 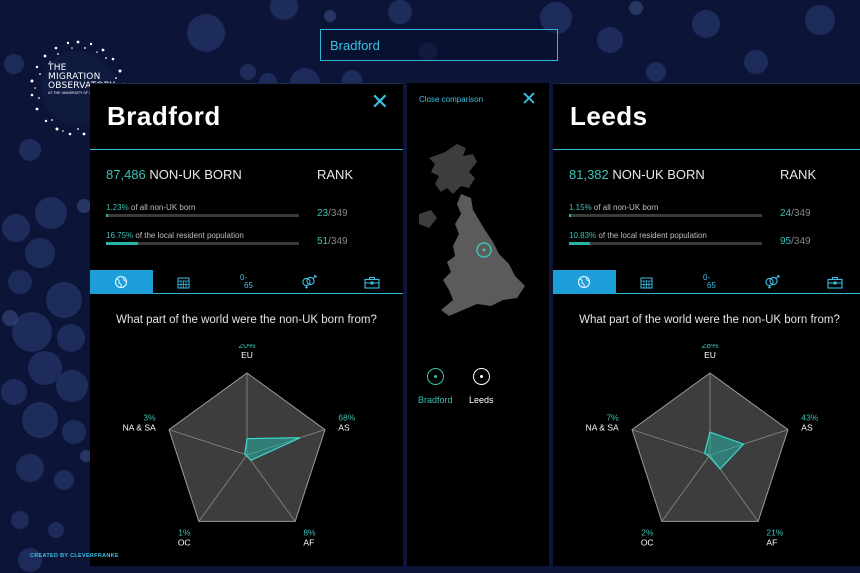 I want to click on uk-map, so click(x=472, y=230).